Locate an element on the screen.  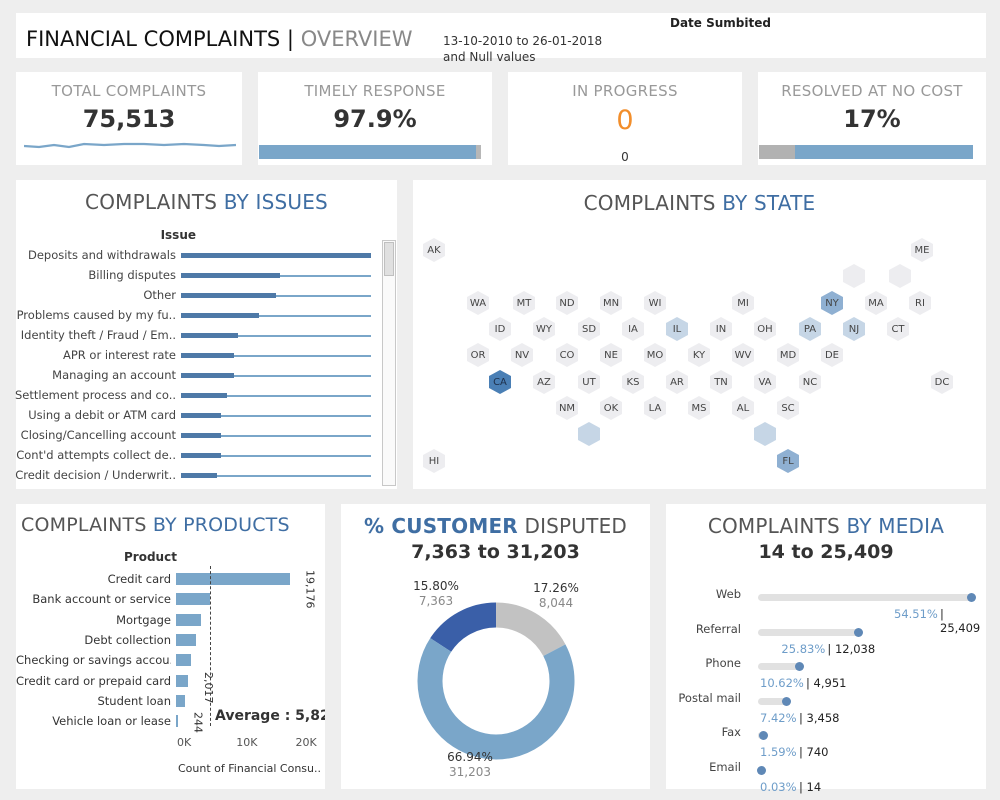
state-hex-nd: ND is located at coordinates (567, 303).